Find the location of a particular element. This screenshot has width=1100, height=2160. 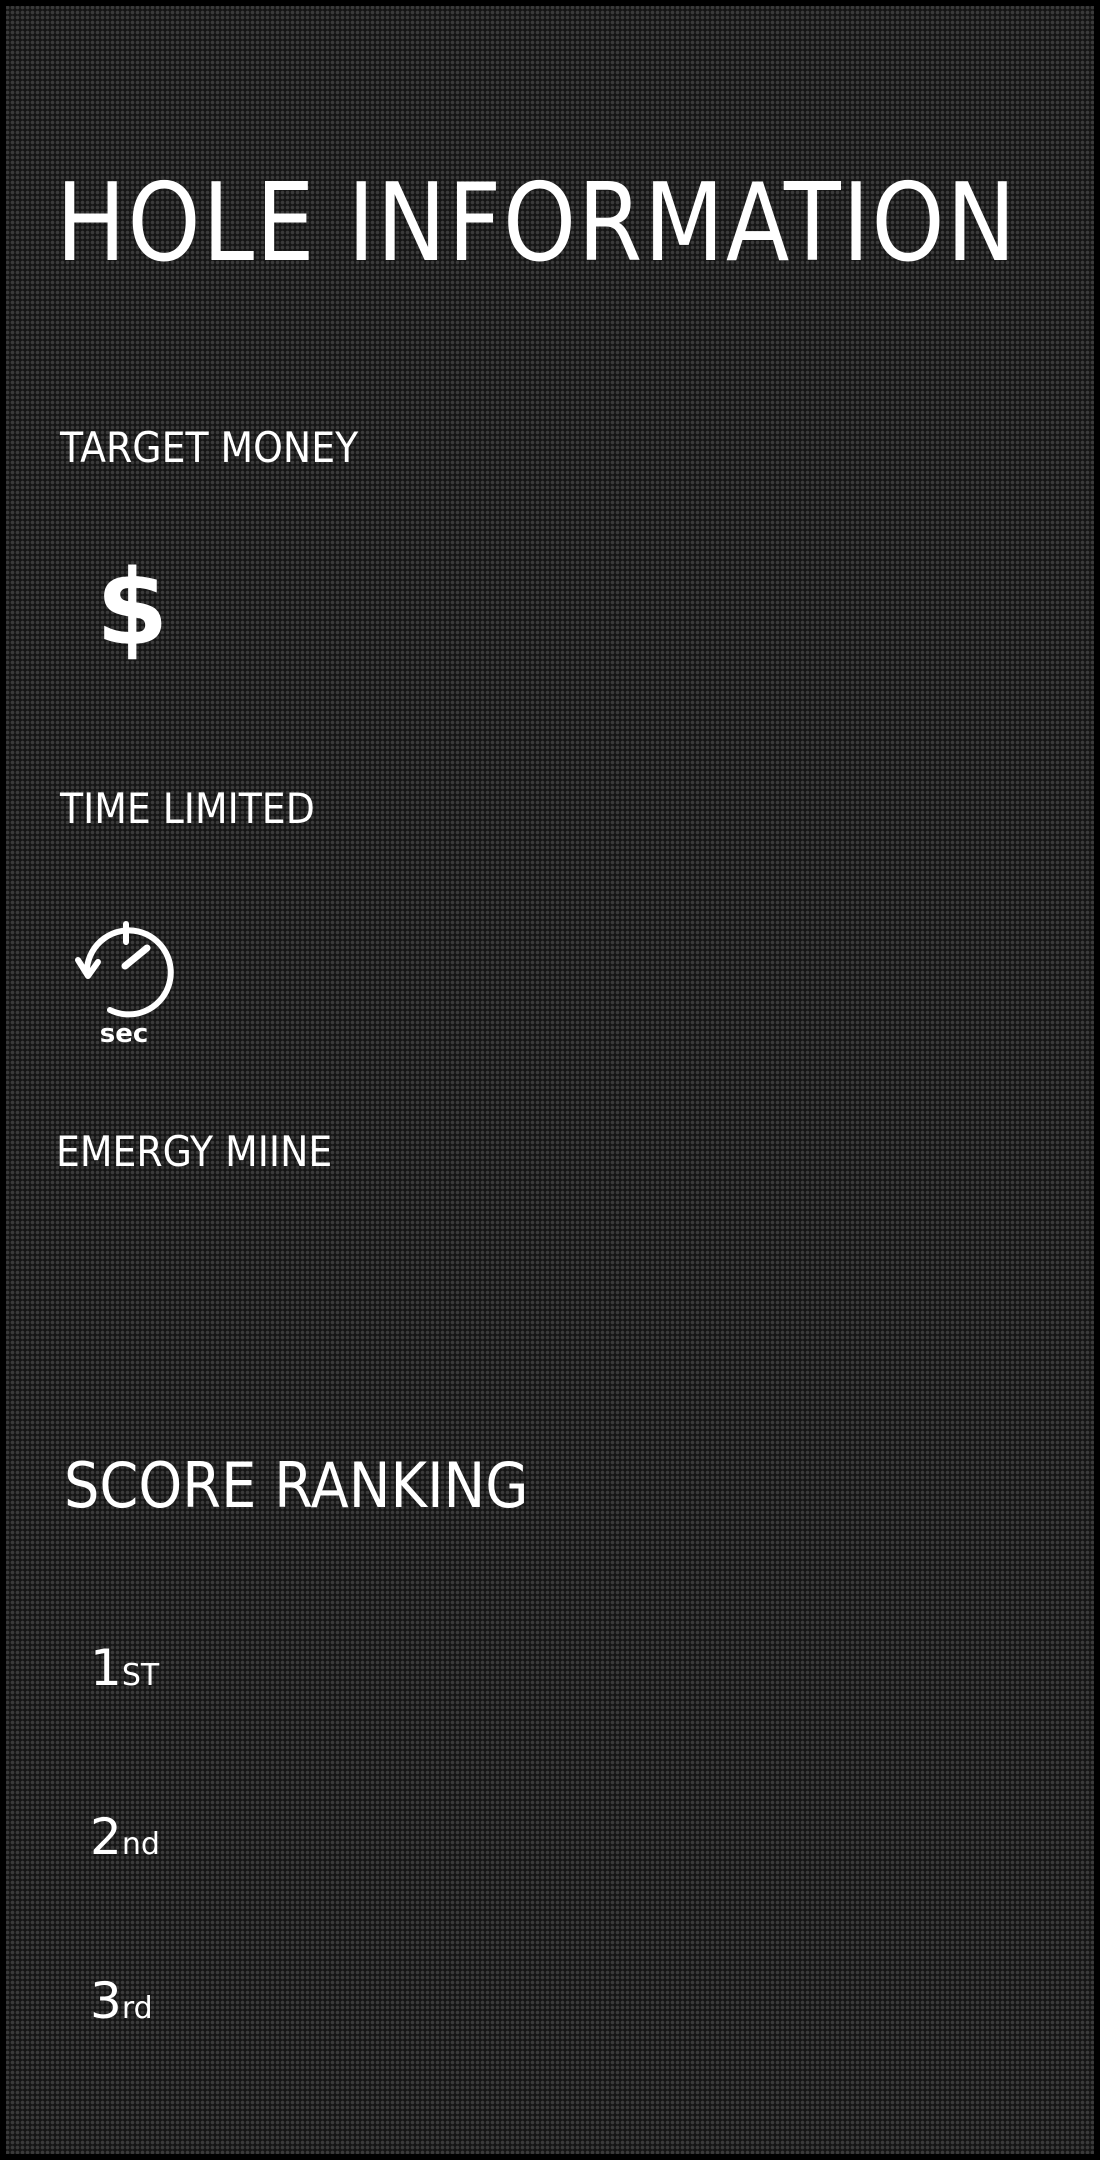

rank-first: 1ST is located at coordinates (124, 1668).